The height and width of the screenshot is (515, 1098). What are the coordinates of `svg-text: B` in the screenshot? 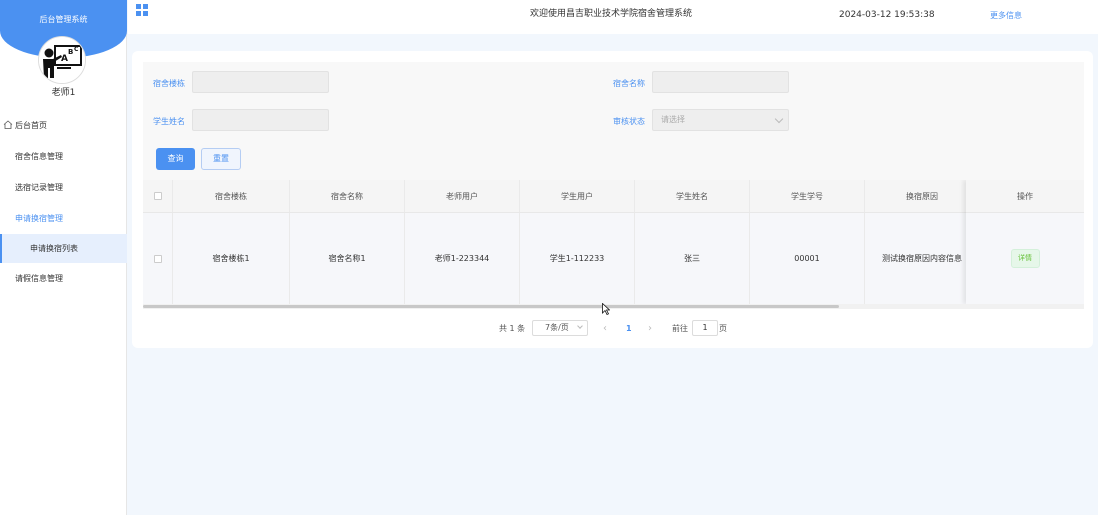 It's located at (70, 52).